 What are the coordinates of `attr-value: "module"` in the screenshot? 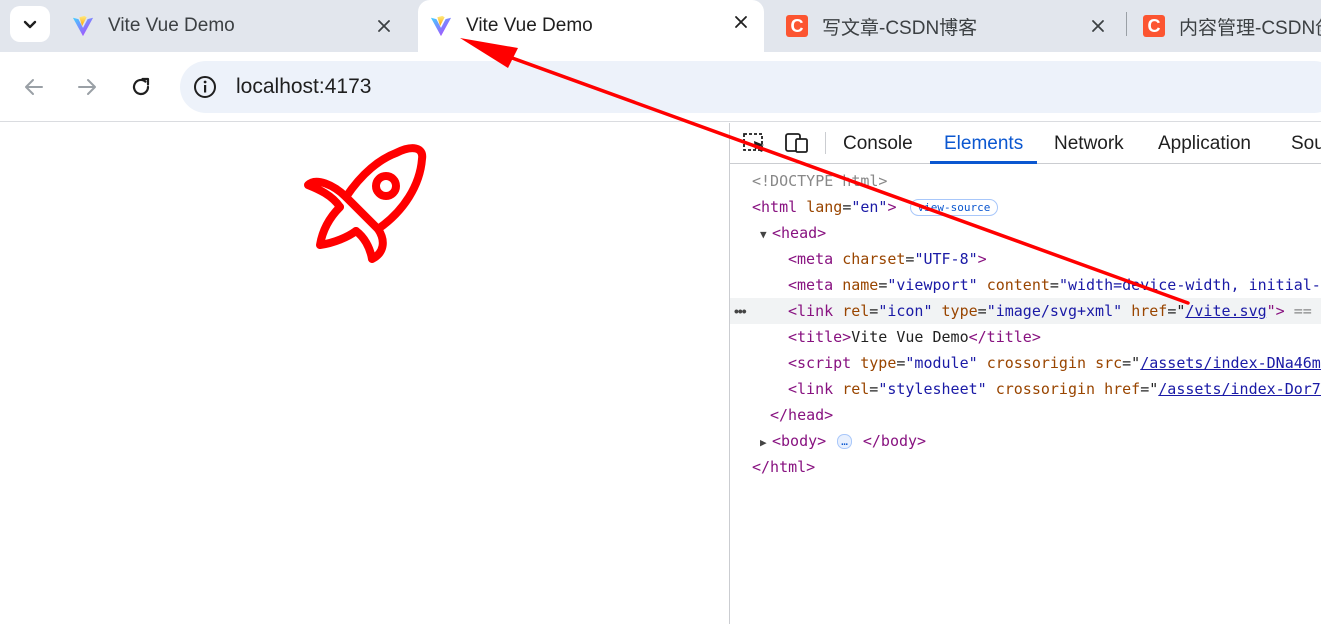 It's located at (941, 363).